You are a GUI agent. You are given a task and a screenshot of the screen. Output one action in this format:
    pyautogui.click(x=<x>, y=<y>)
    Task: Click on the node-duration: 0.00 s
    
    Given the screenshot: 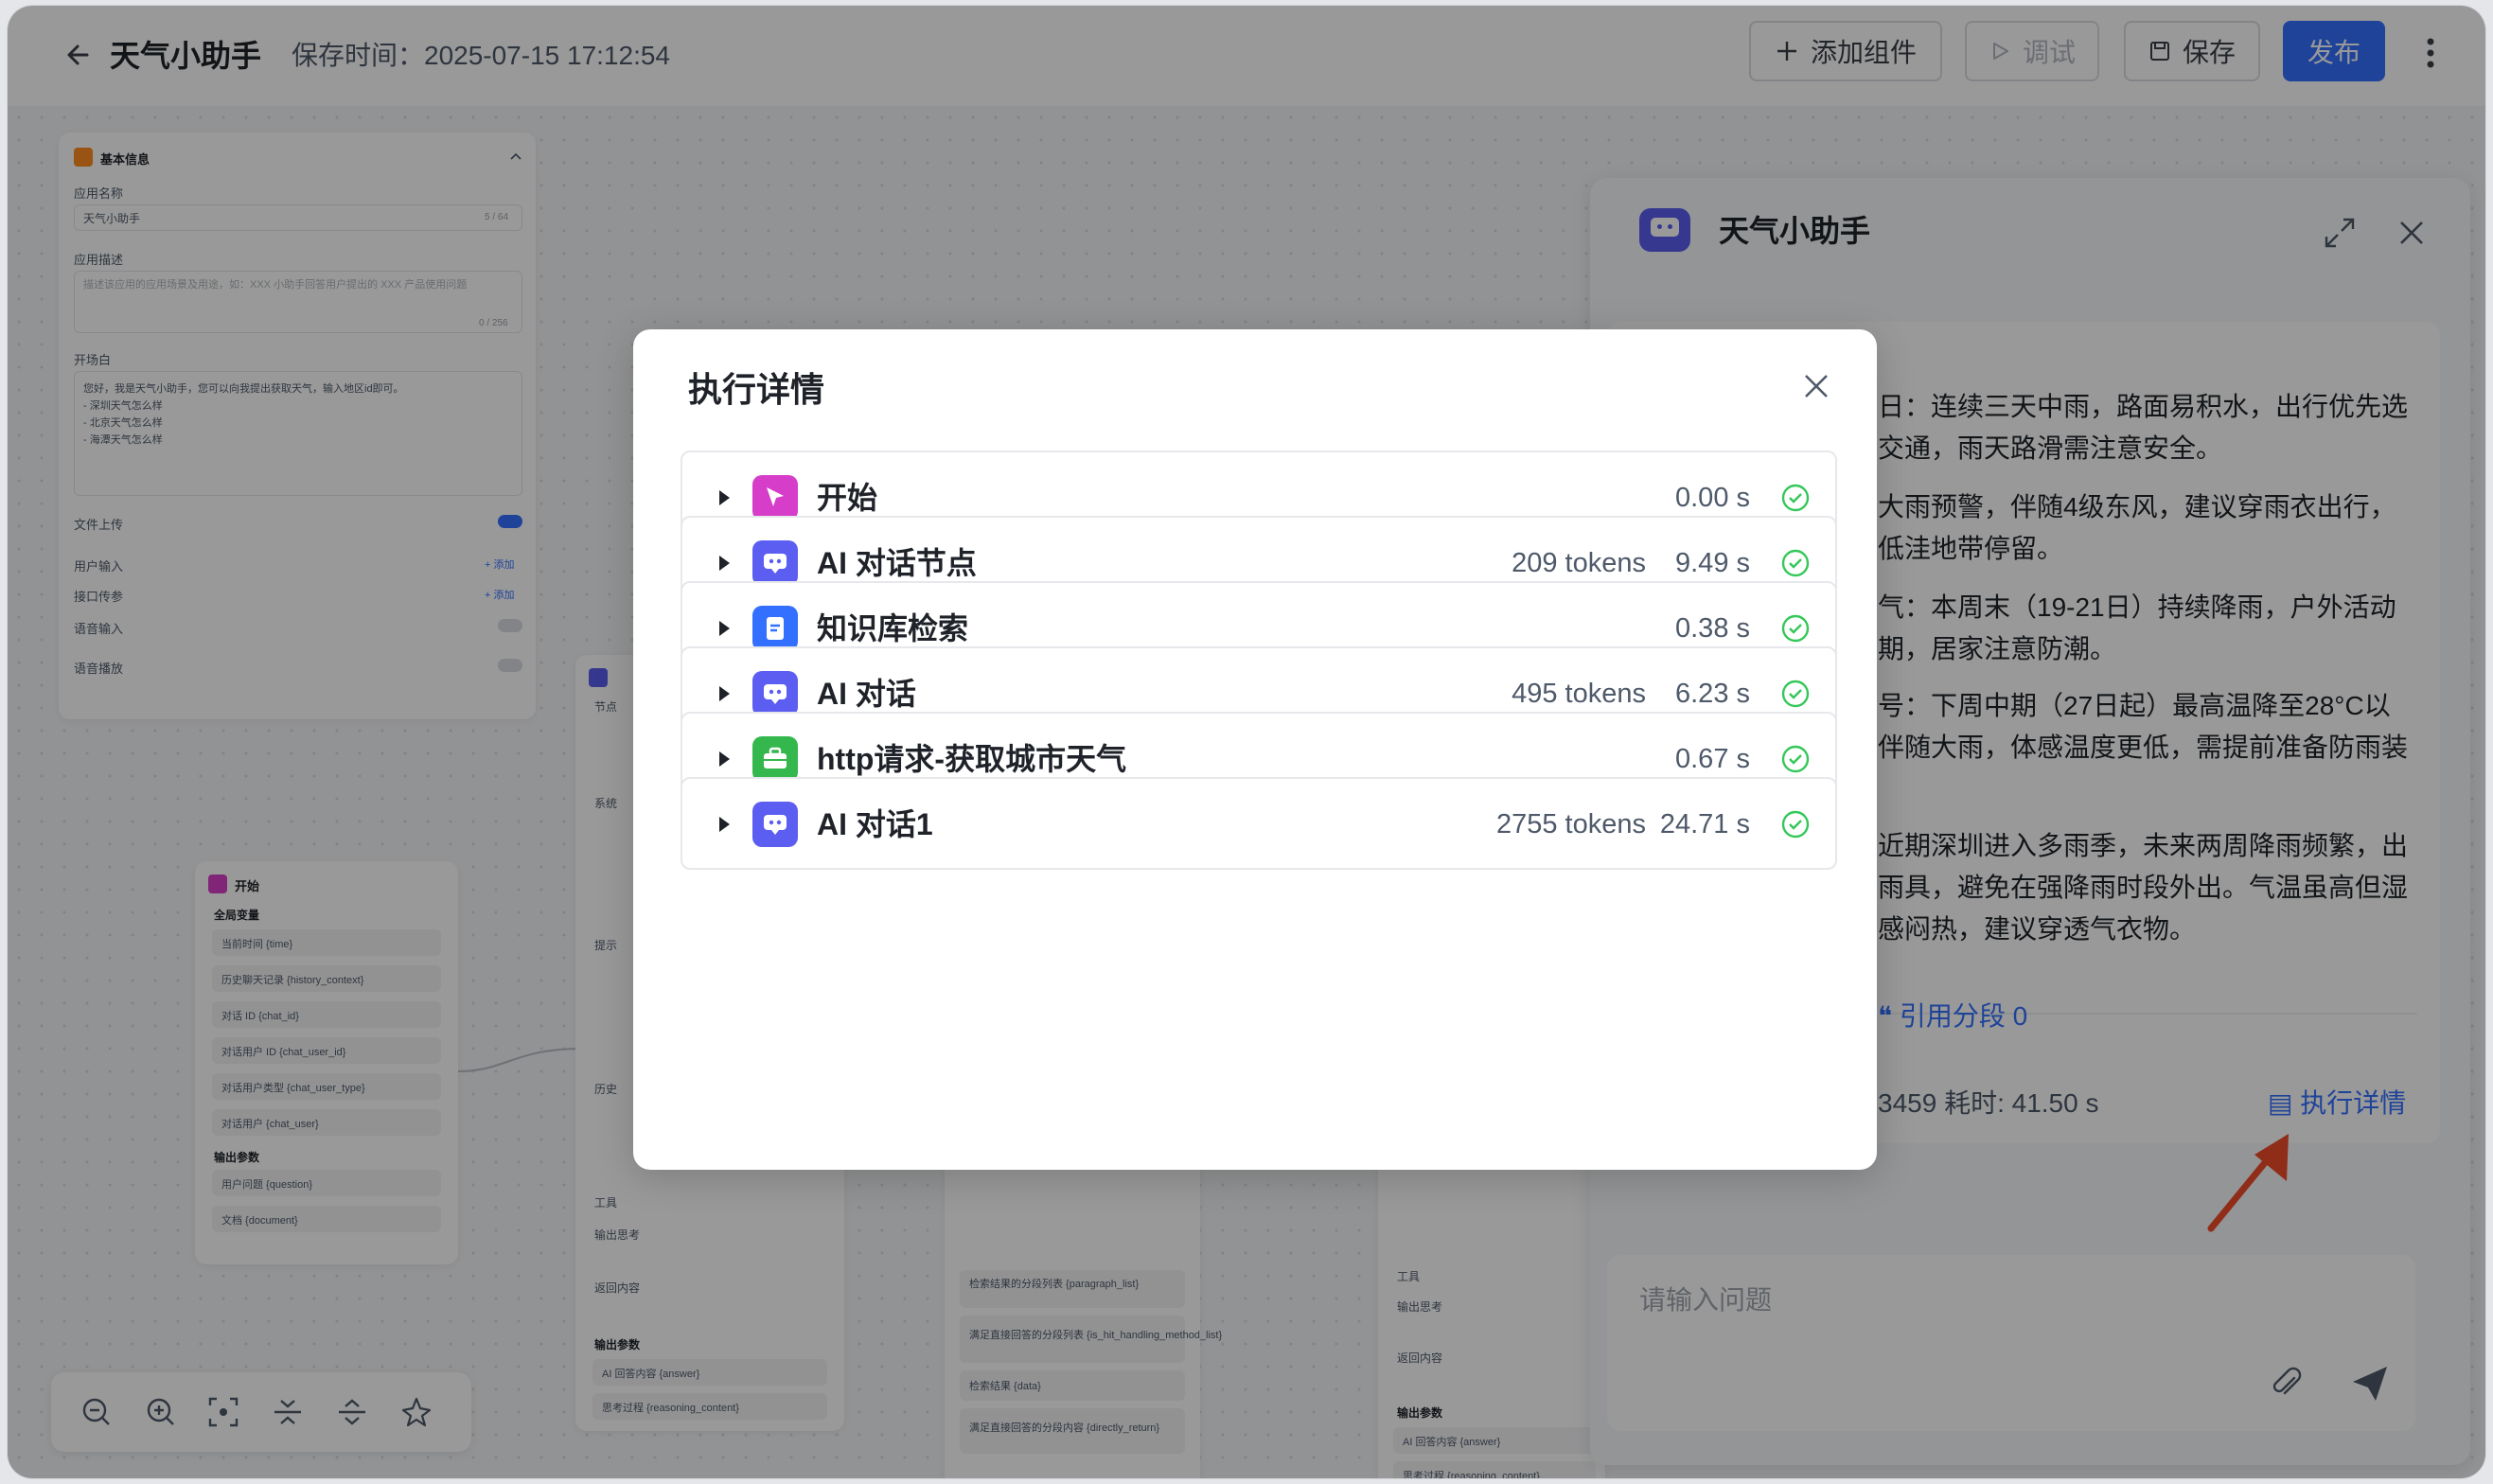 What is the action you would take?
    pyautogui.click(x=1712, y=498)
    